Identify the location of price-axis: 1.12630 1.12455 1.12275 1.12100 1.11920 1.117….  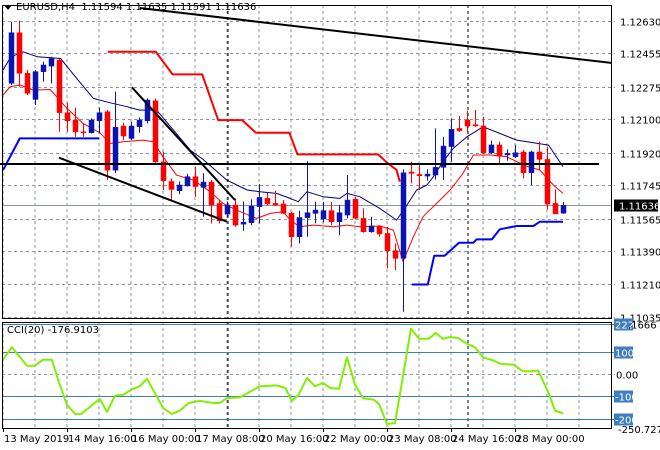
(637, 227).